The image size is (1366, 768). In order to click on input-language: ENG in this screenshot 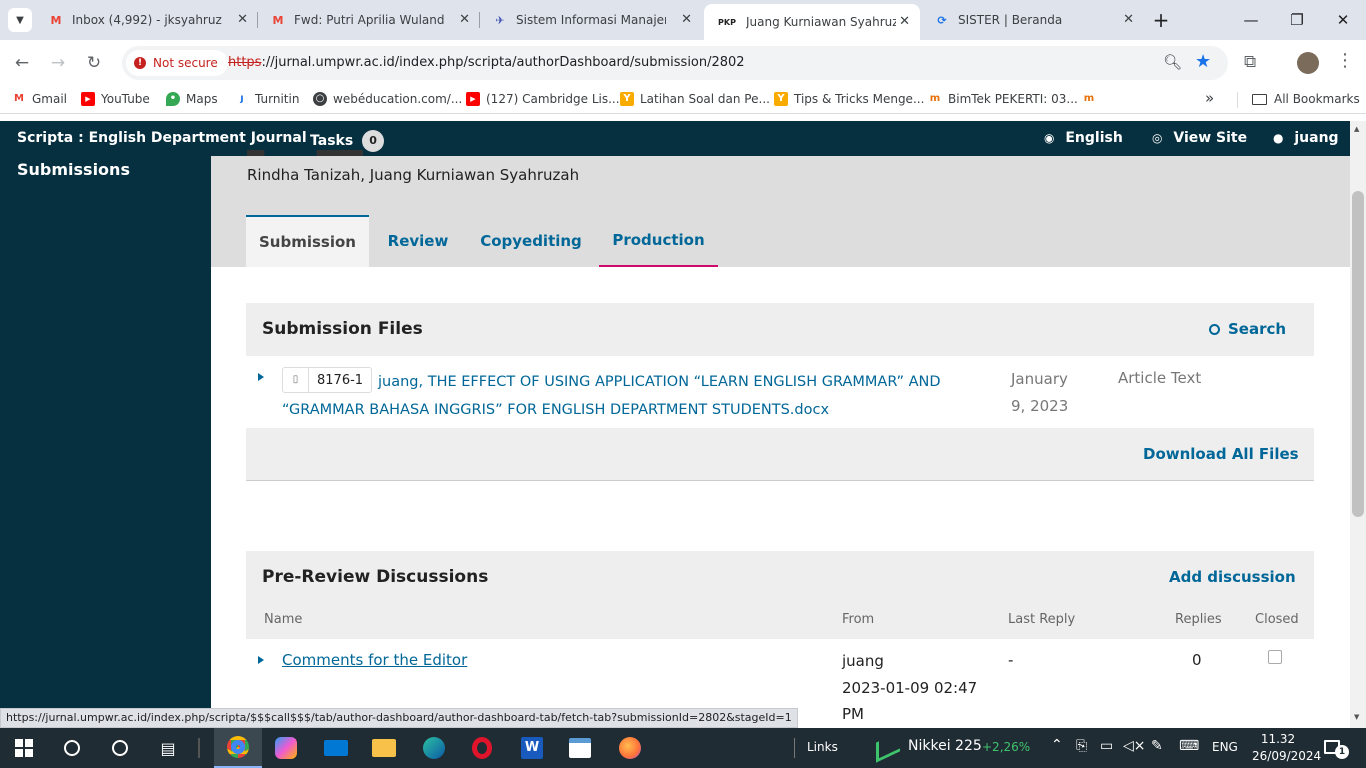, I will do `click(1225, 747)`.